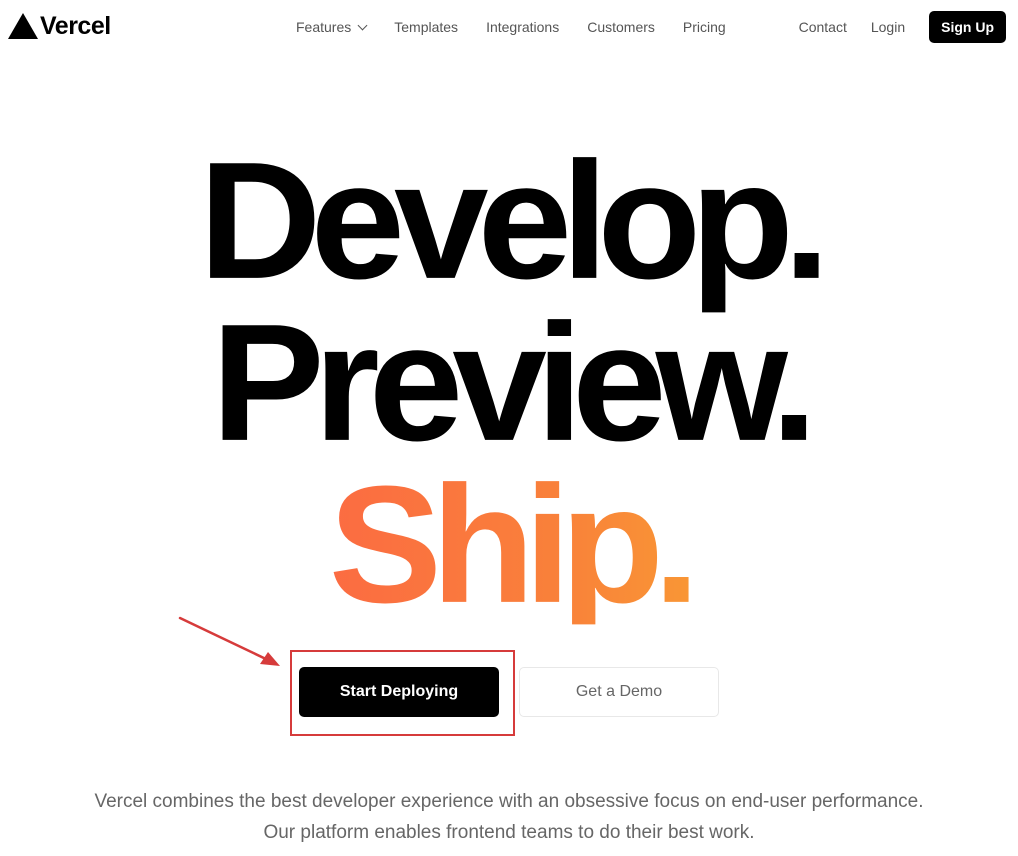 The image size is (1018, 856). I want to click on annotation-arrow-icon, so click(229, 641).